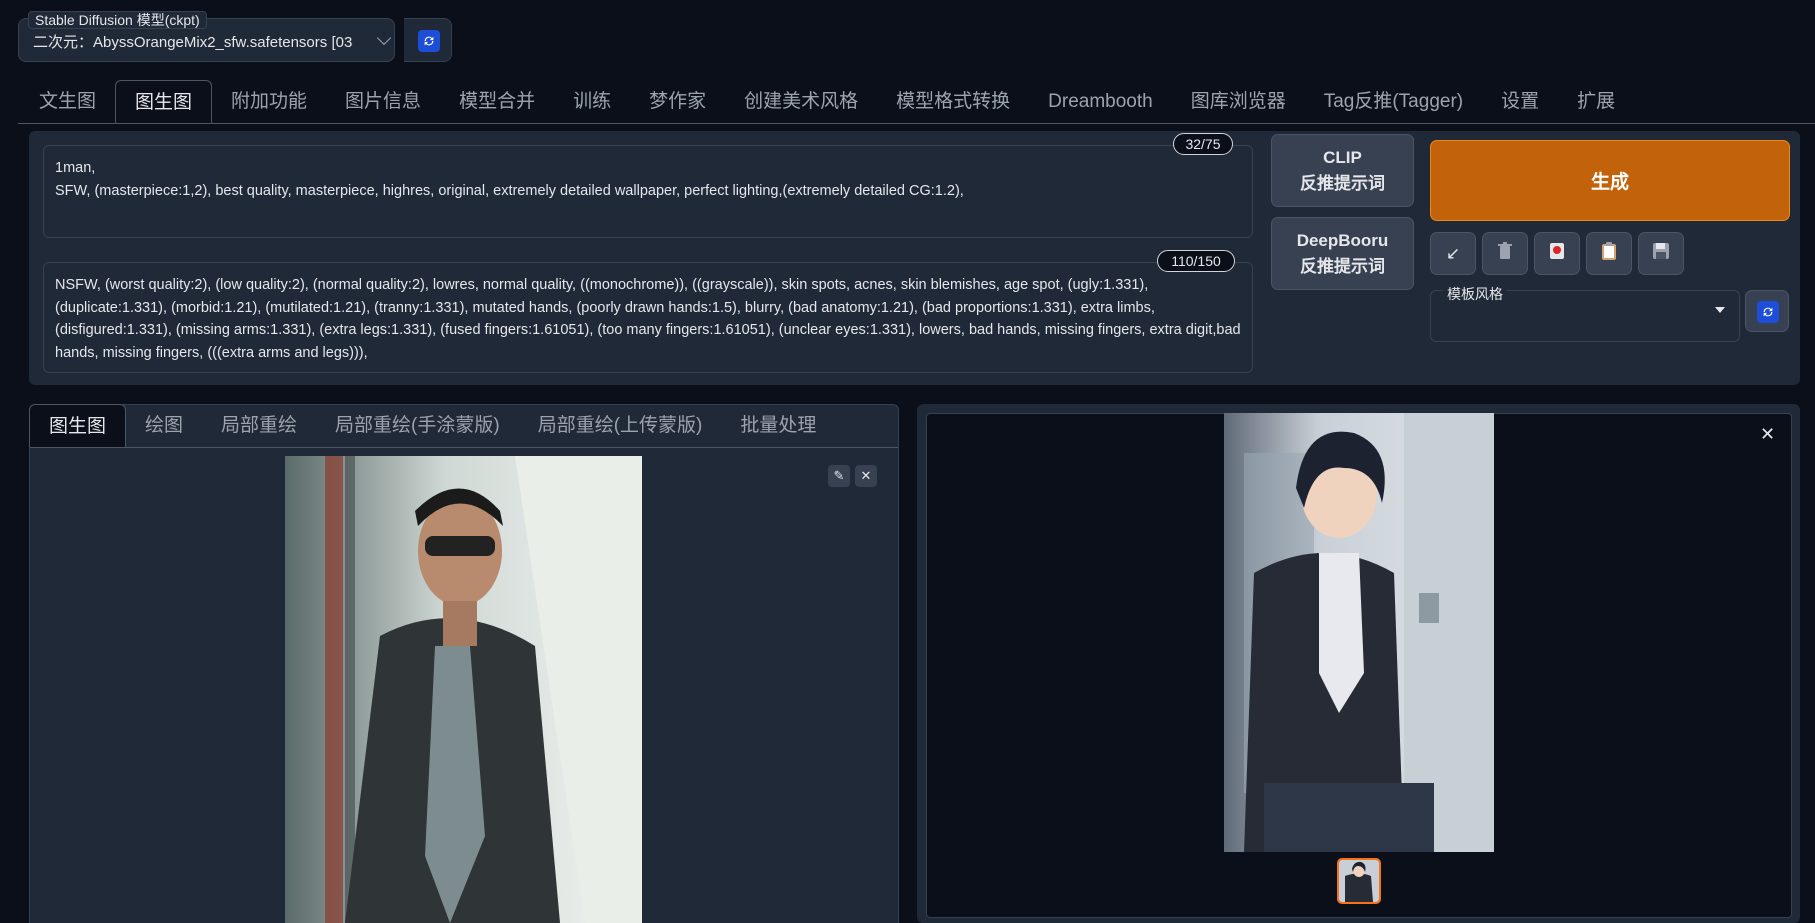  I want to click on clip-button-line1: CLIP, so click(1342, 157).